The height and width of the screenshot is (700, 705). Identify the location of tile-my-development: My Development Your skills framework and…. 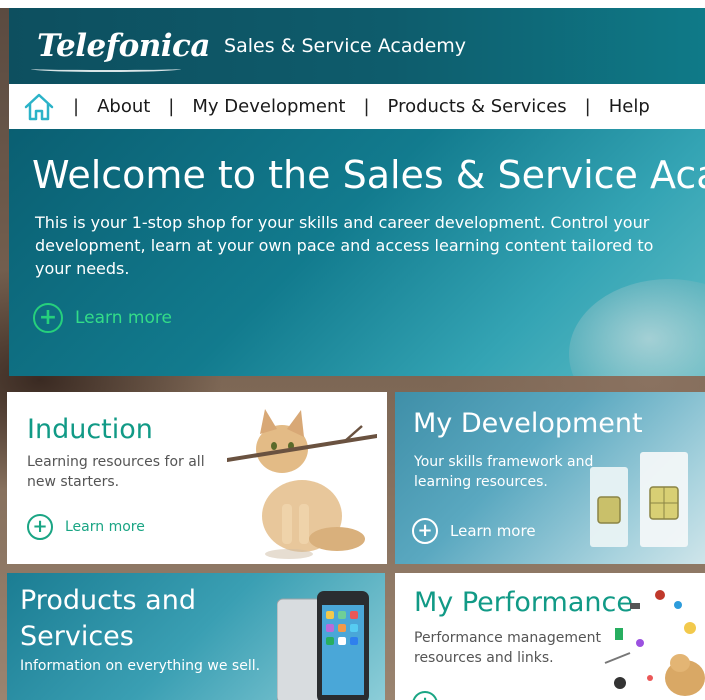
(550, 478).